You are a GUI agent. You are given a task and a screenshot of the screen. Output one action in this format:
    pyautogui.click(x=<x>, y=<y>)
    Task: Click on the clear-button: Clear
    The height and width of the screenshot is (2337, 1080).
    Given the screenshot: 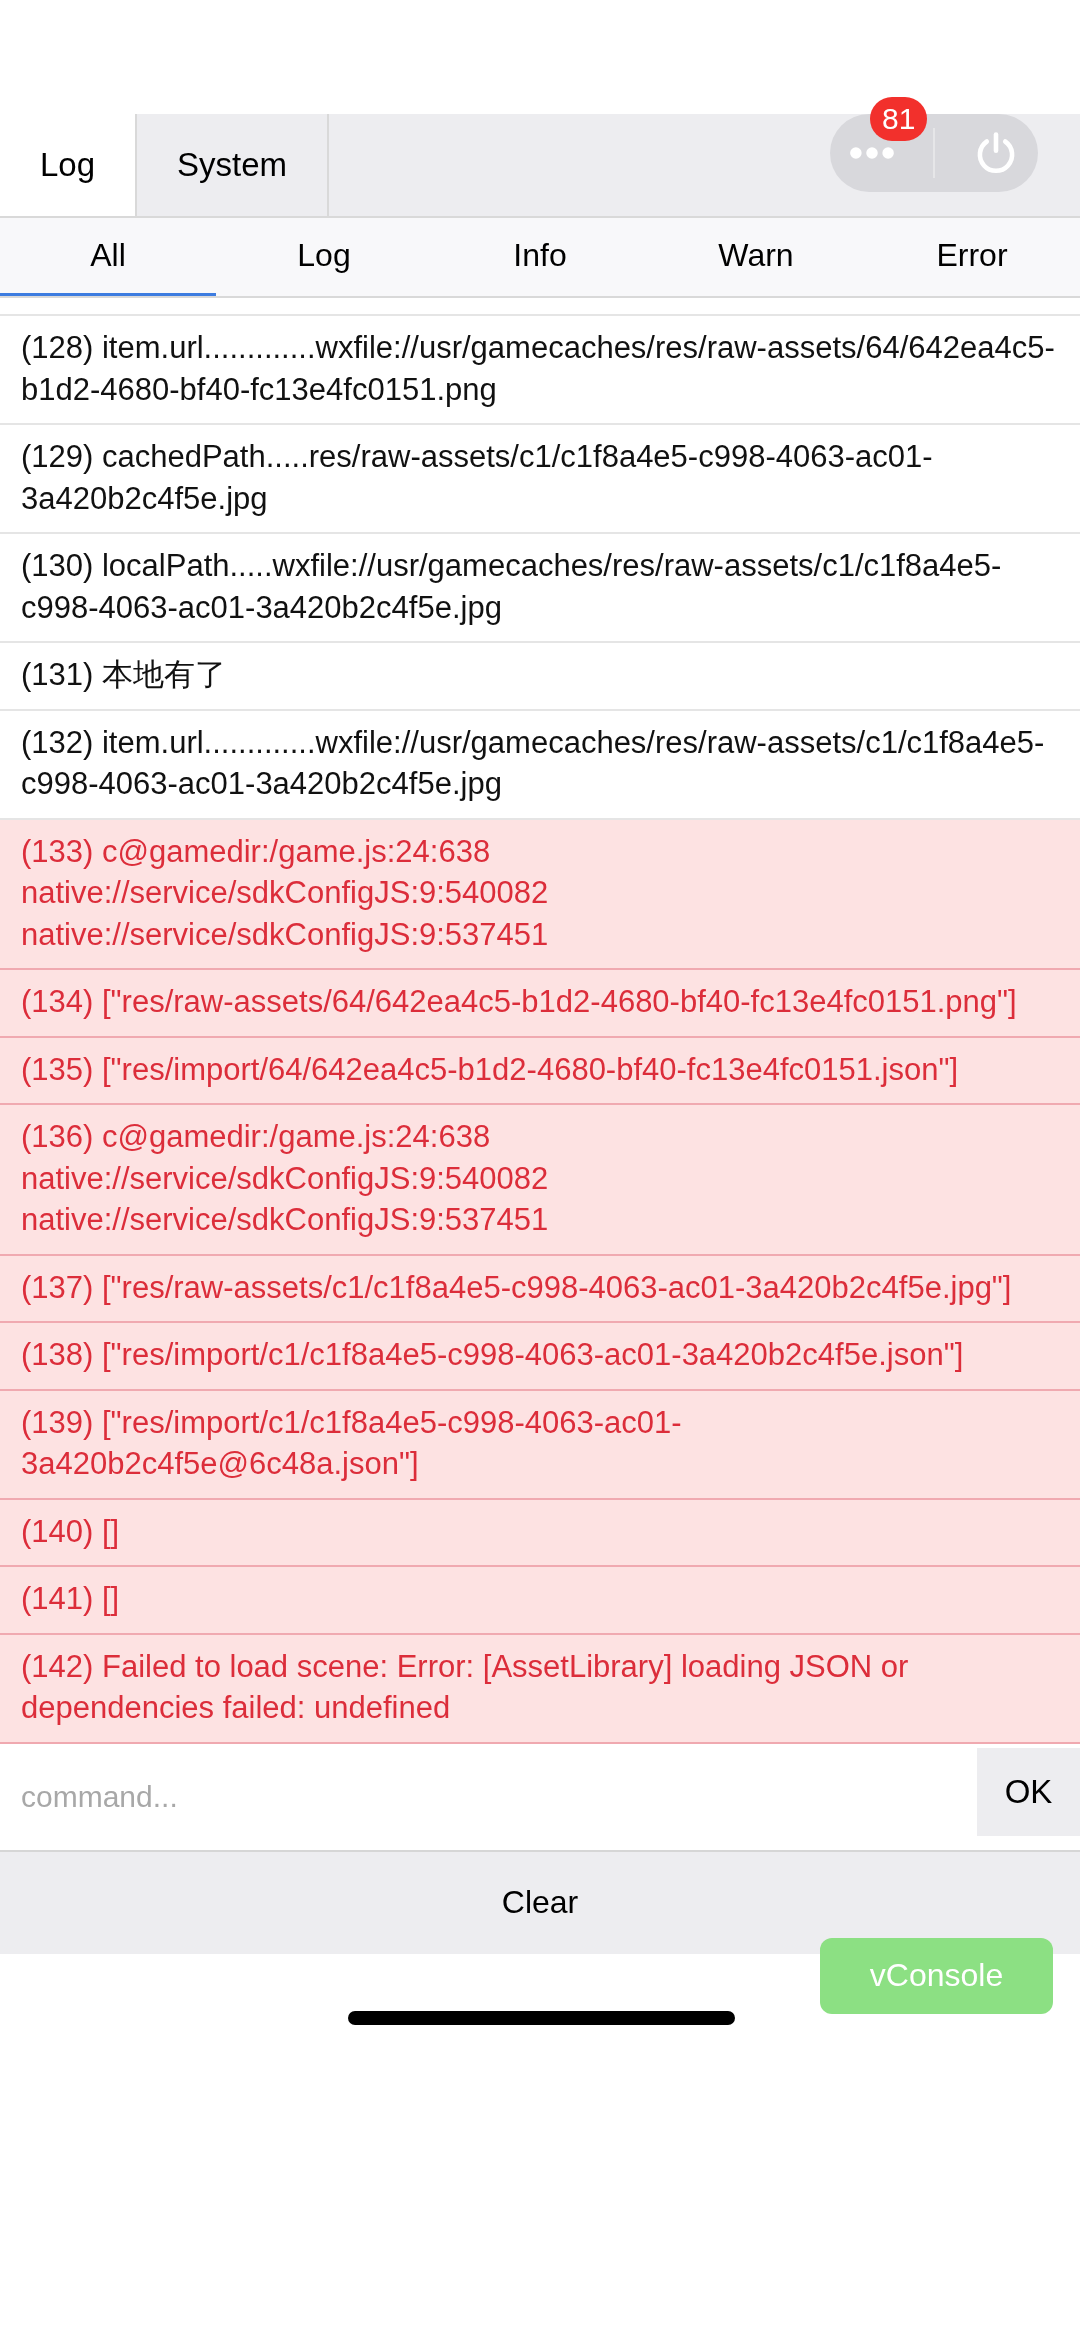 What is the action you would take?
    pyautogui.click(x=540, y=1902)
    